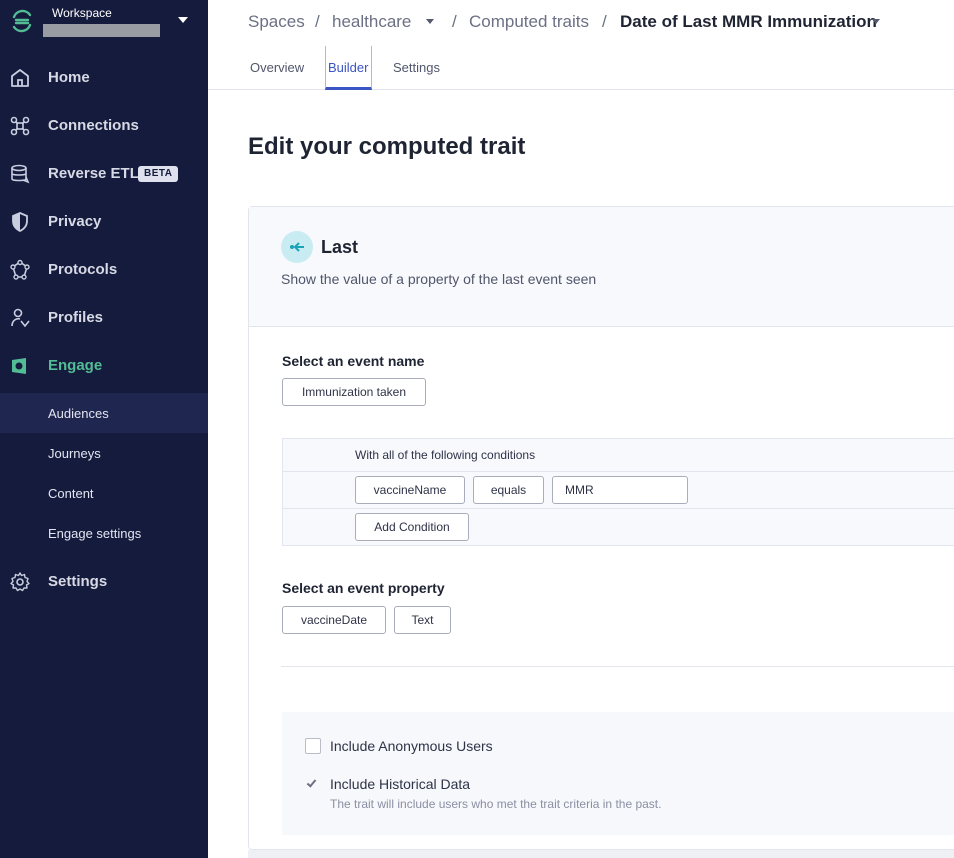 The image size is (954, 858). I want to click on arrow-left-icon, so click(297, 247).